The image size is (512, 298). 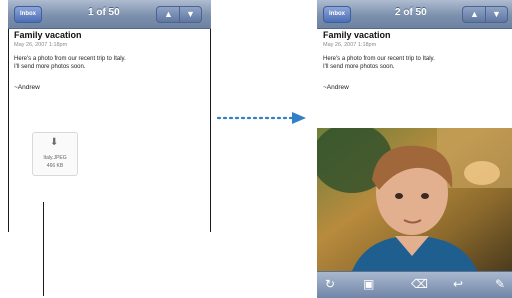 What do you see at coordinates (55, 158) in the screenshot?
I see `attachment-filename: Italy.JPEG` at bounding box center [55, 158].